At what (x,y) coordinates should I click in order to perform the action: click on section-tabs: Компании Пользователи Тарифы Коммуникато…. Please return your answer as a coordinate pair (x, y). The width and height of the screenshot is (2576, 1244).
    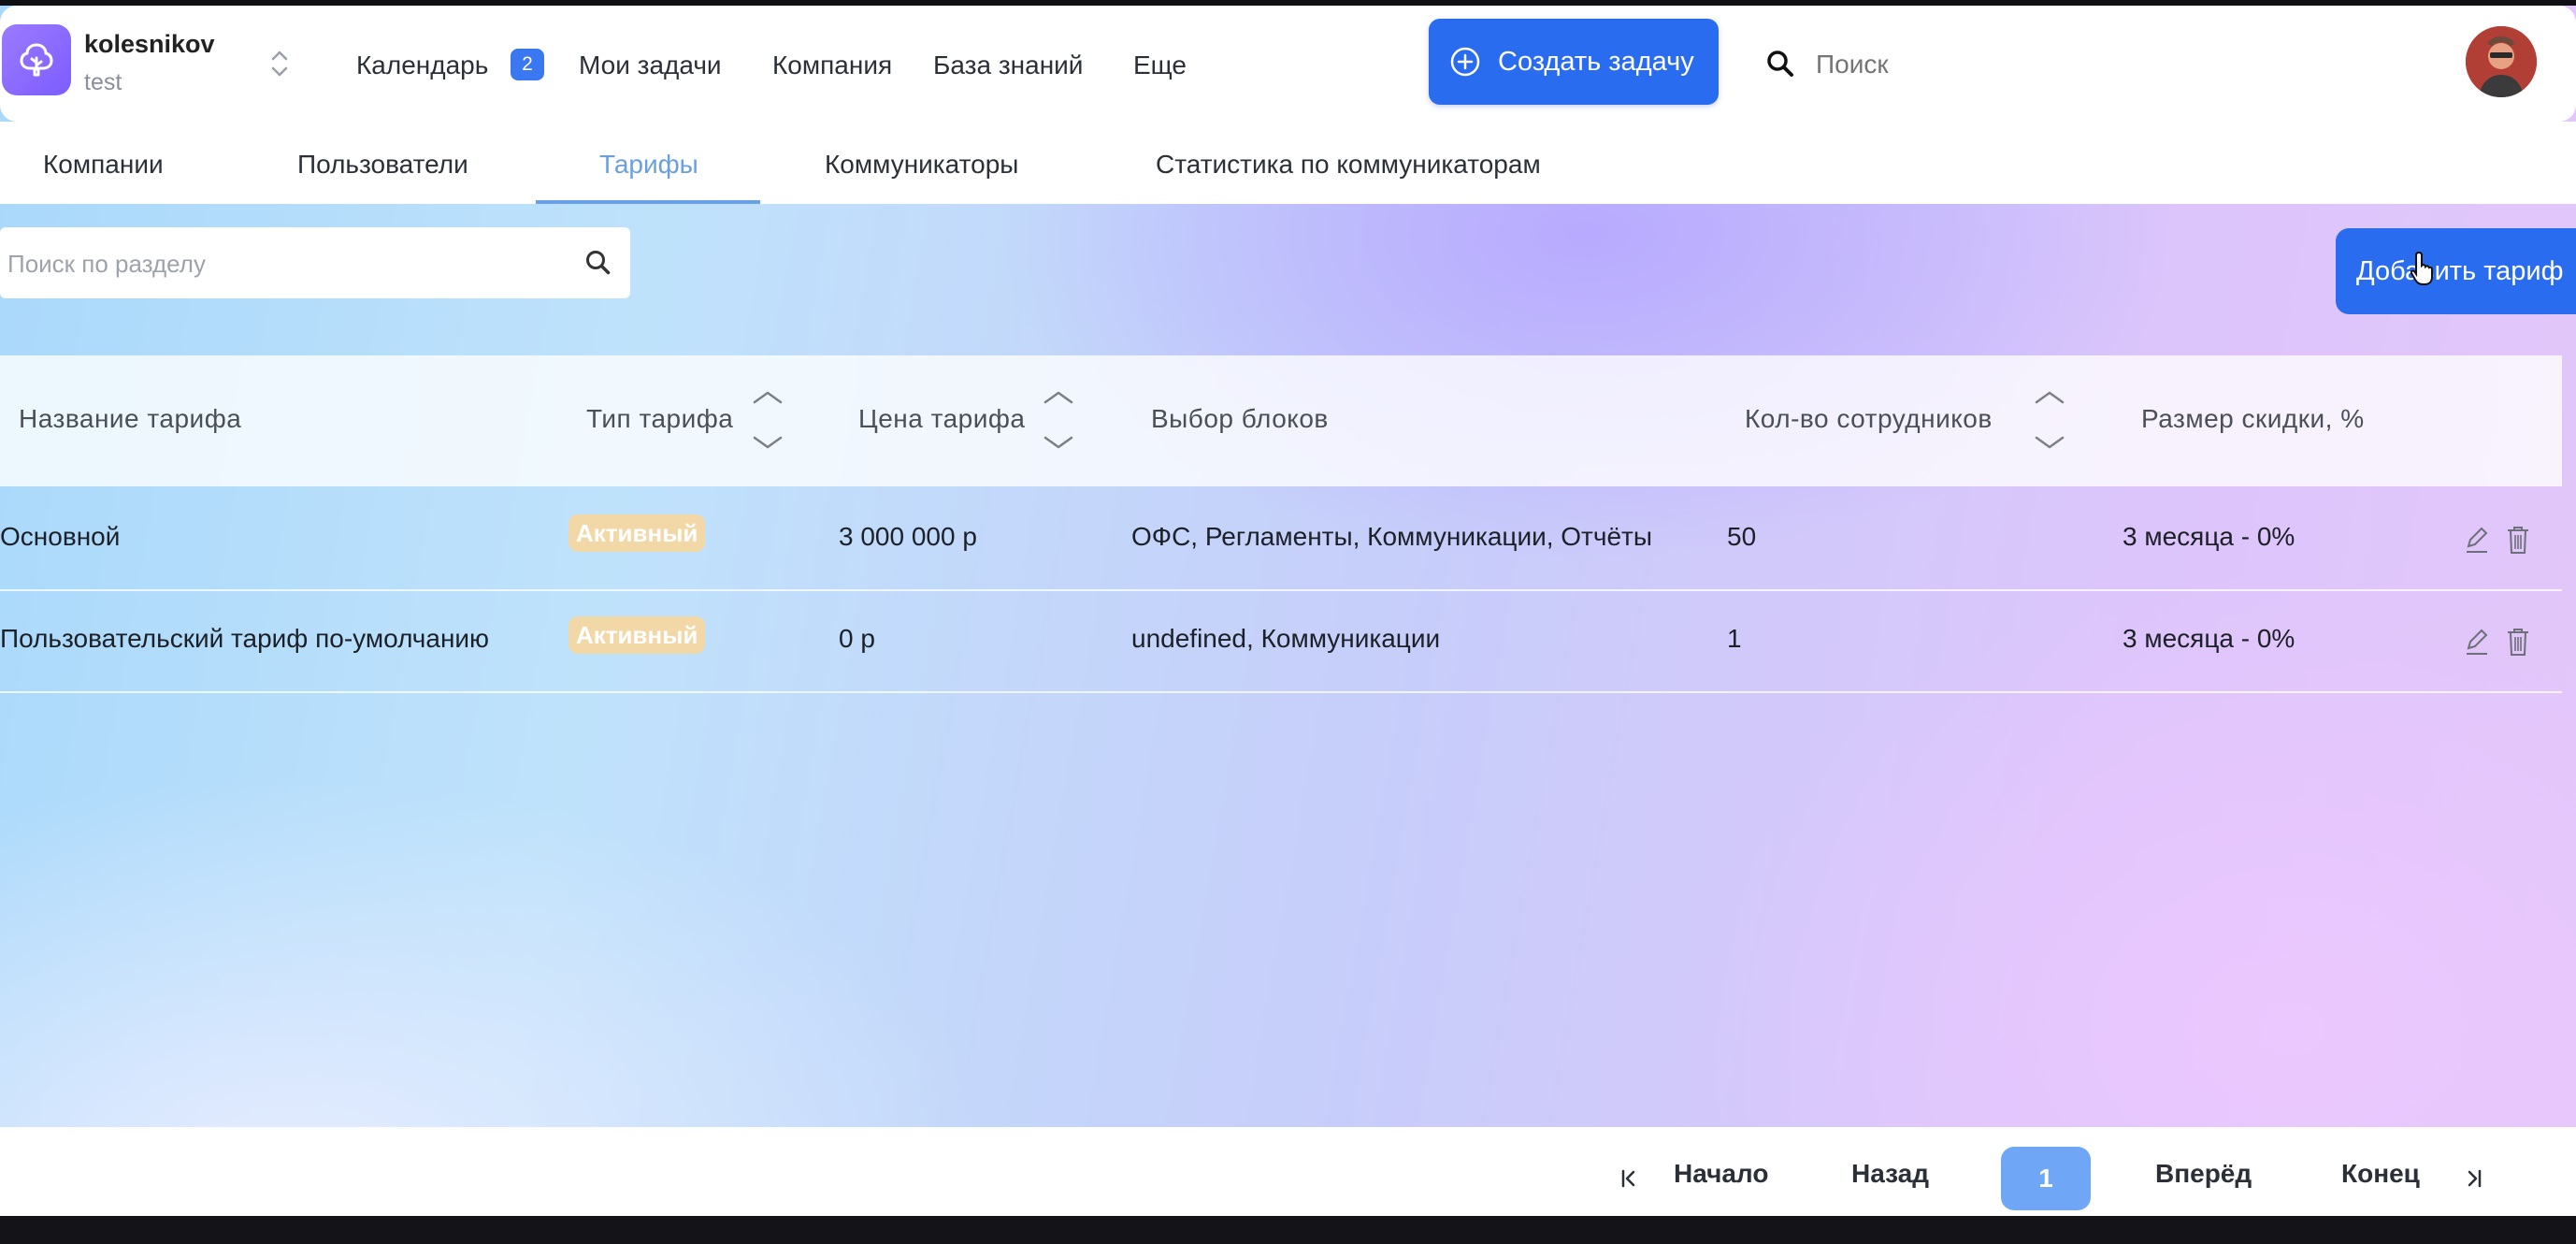
    Looking at the image, I should click on (1288, 163).